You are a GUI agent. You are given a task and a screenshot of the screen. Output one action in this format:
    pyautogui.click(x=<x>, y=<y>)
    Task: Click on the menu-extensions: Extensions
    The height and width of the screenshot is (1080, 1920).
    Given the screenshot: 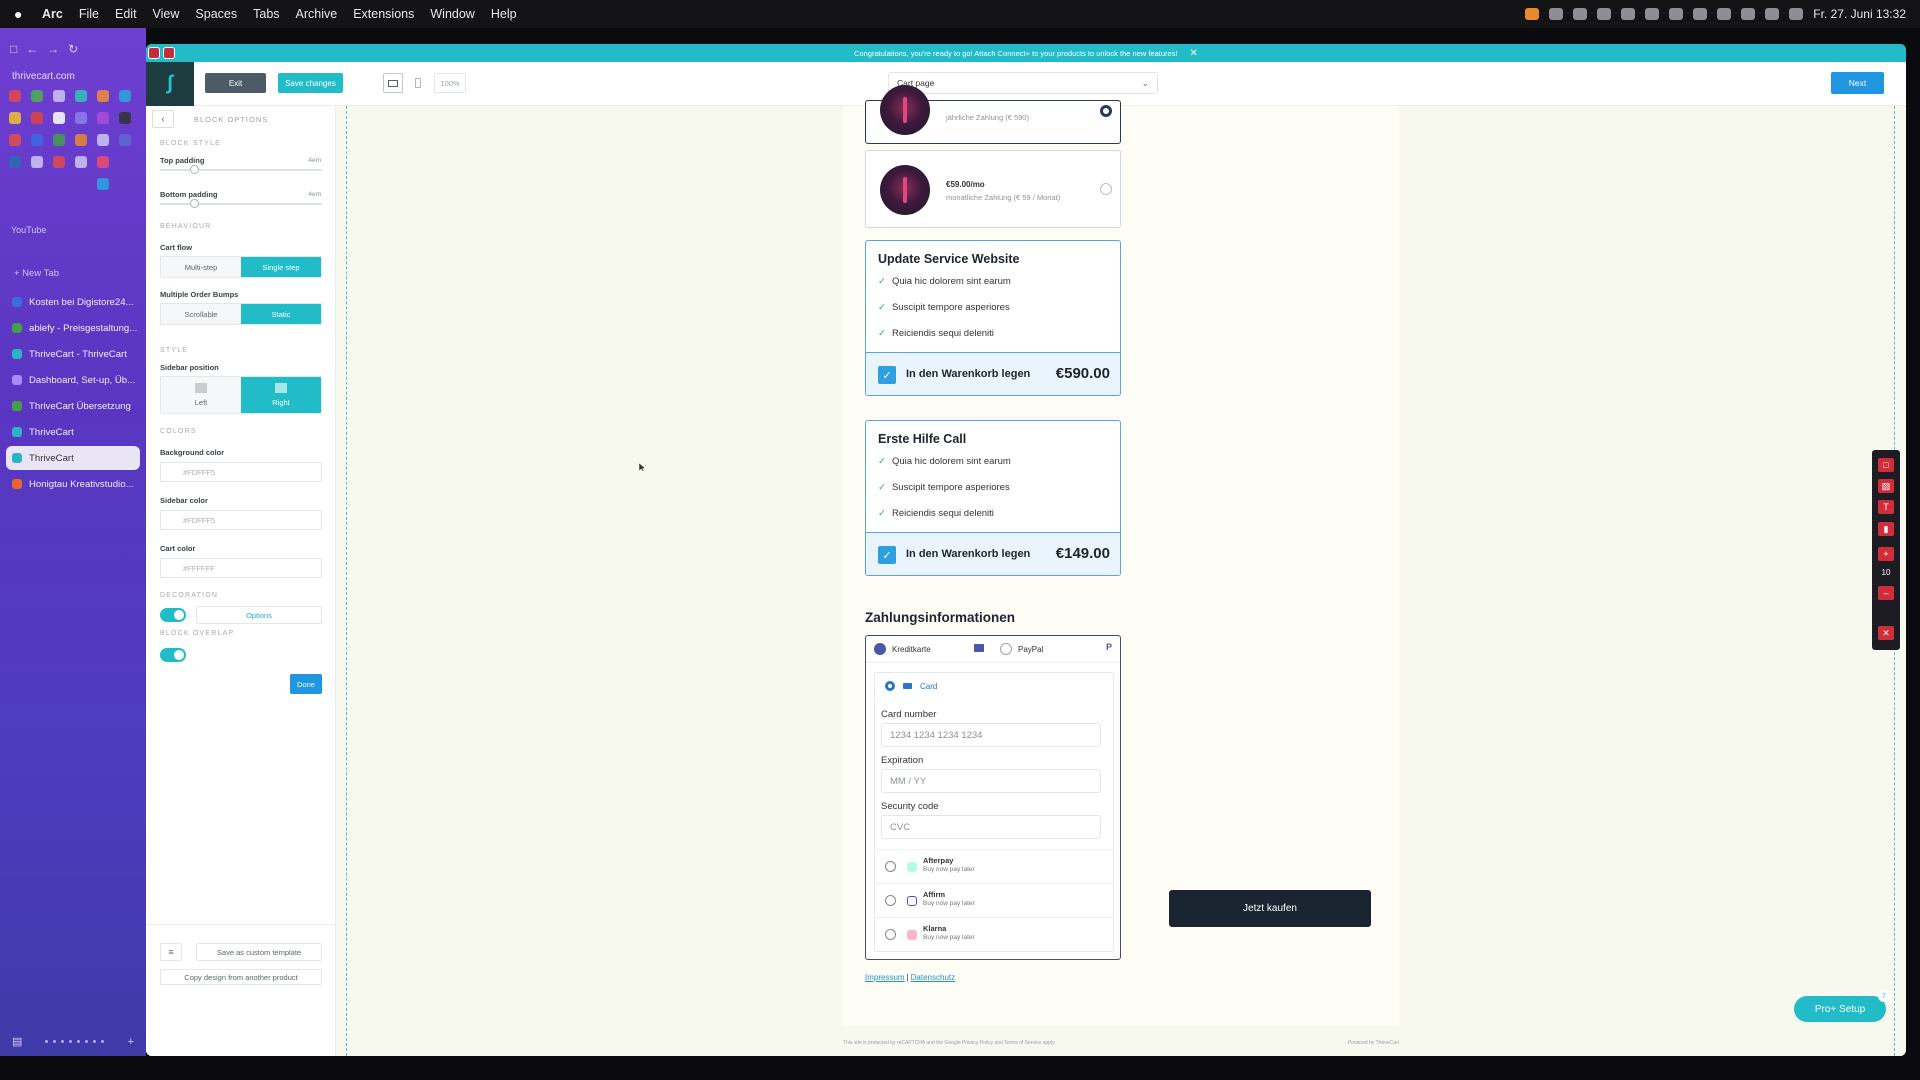 What is the action you would take?
    pyautogui.click(x=383, y=14)
    